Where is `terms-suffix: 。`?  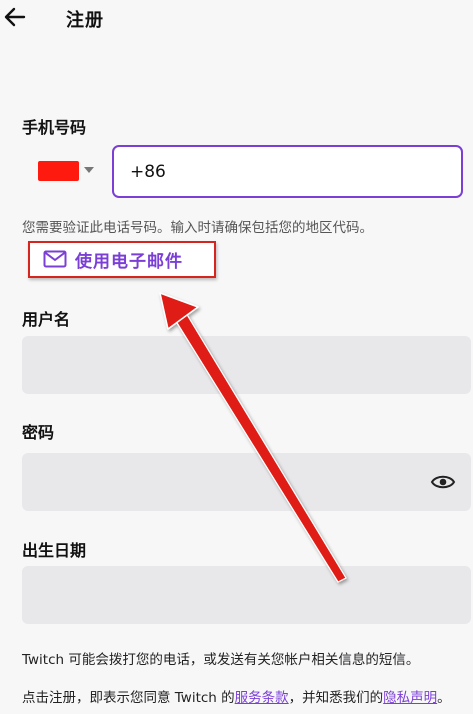 terms-suffix: 。 is located at coordinates (444, 698).